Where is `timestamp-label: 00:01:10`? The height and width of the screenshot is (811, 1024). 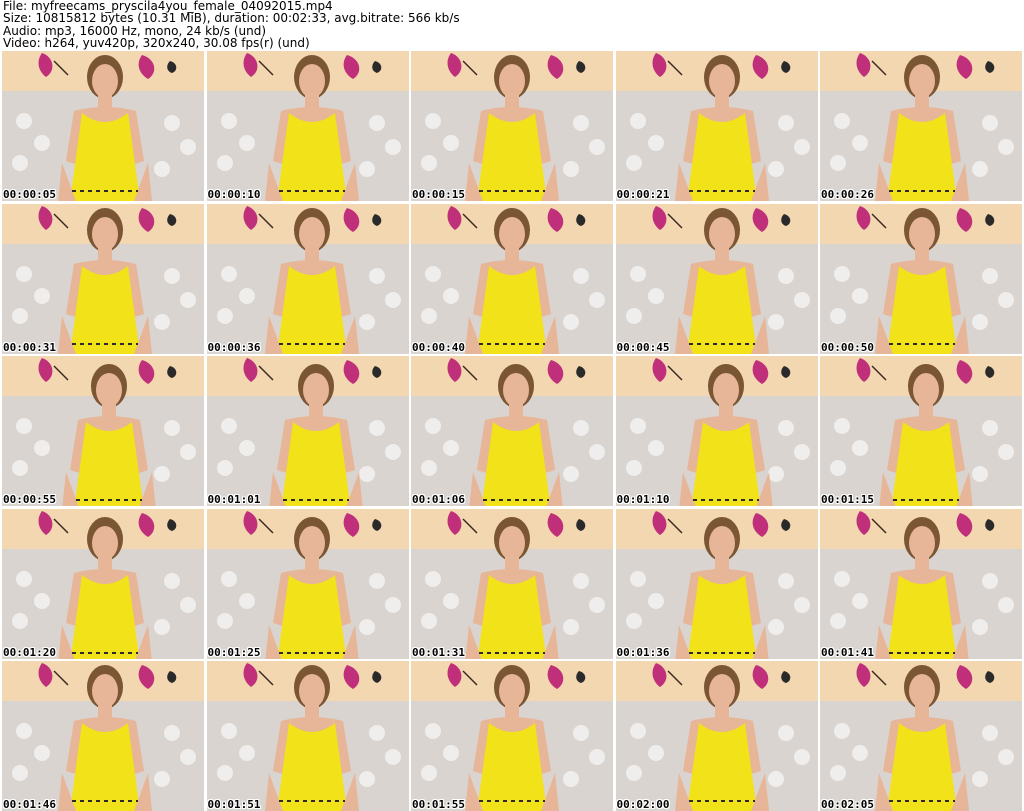 timestamp-label: 00:01:10 is located at coordinates (643, 499).